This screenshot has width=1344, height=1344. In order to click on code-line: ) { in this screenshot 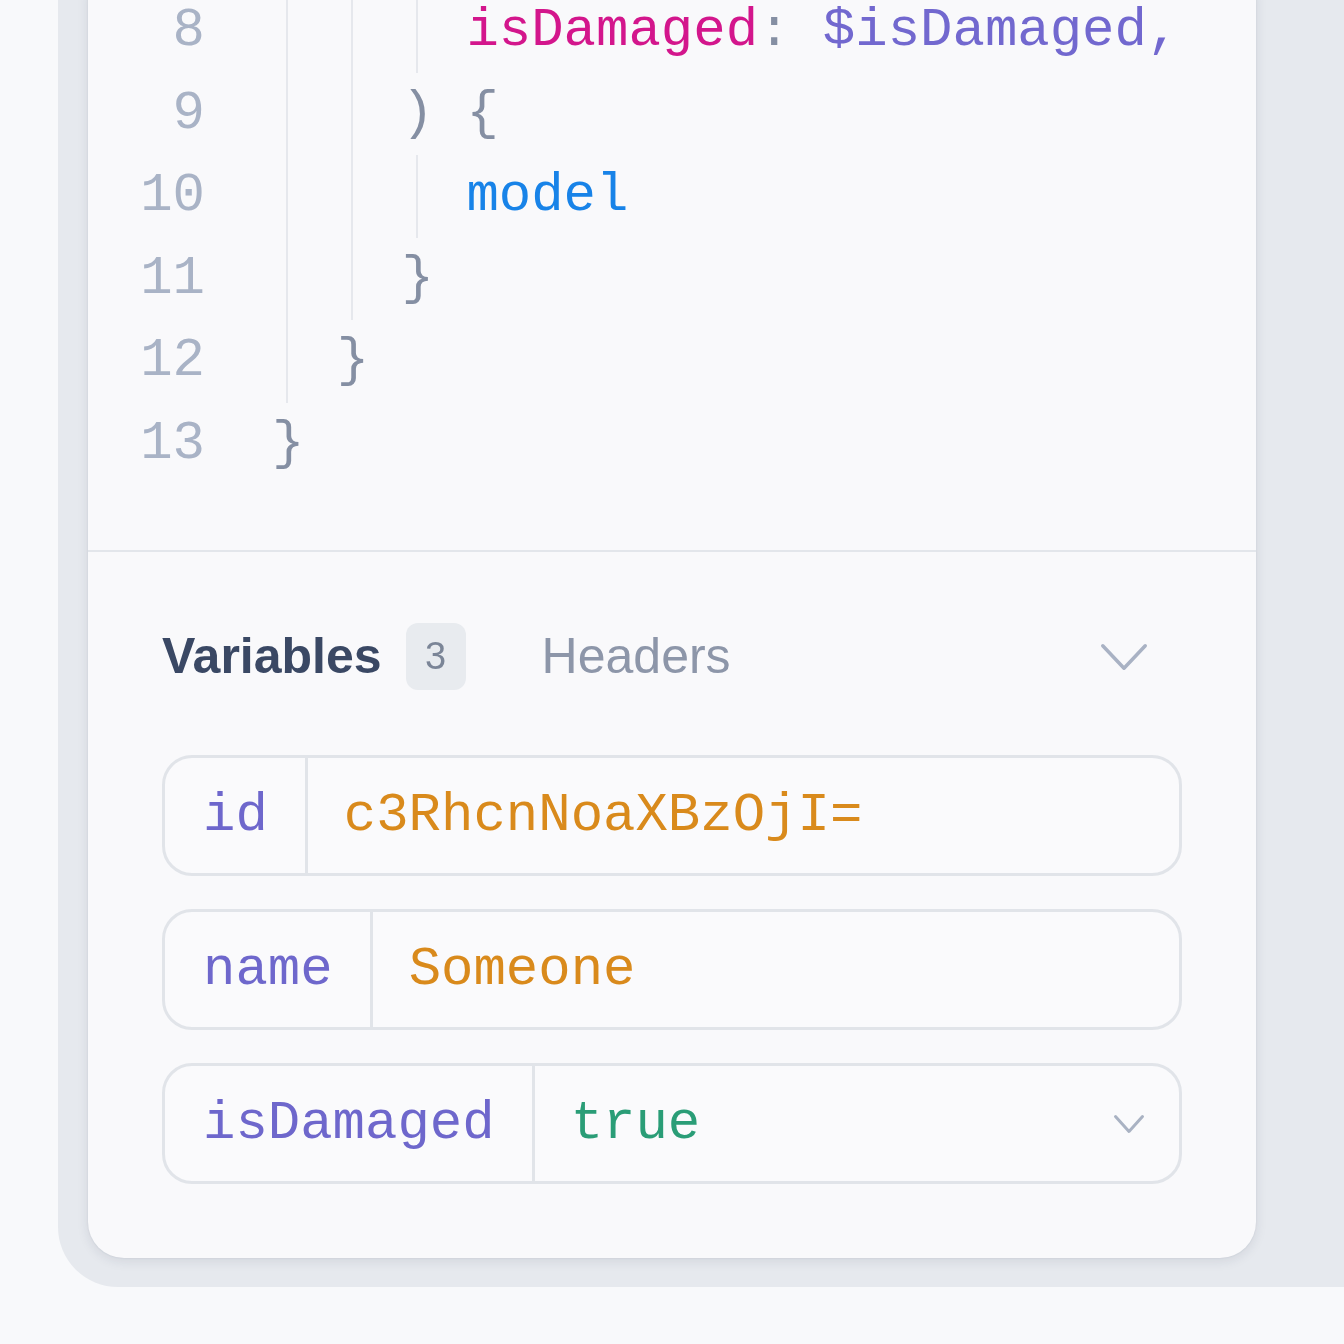, I will do `click(450, 113)`.